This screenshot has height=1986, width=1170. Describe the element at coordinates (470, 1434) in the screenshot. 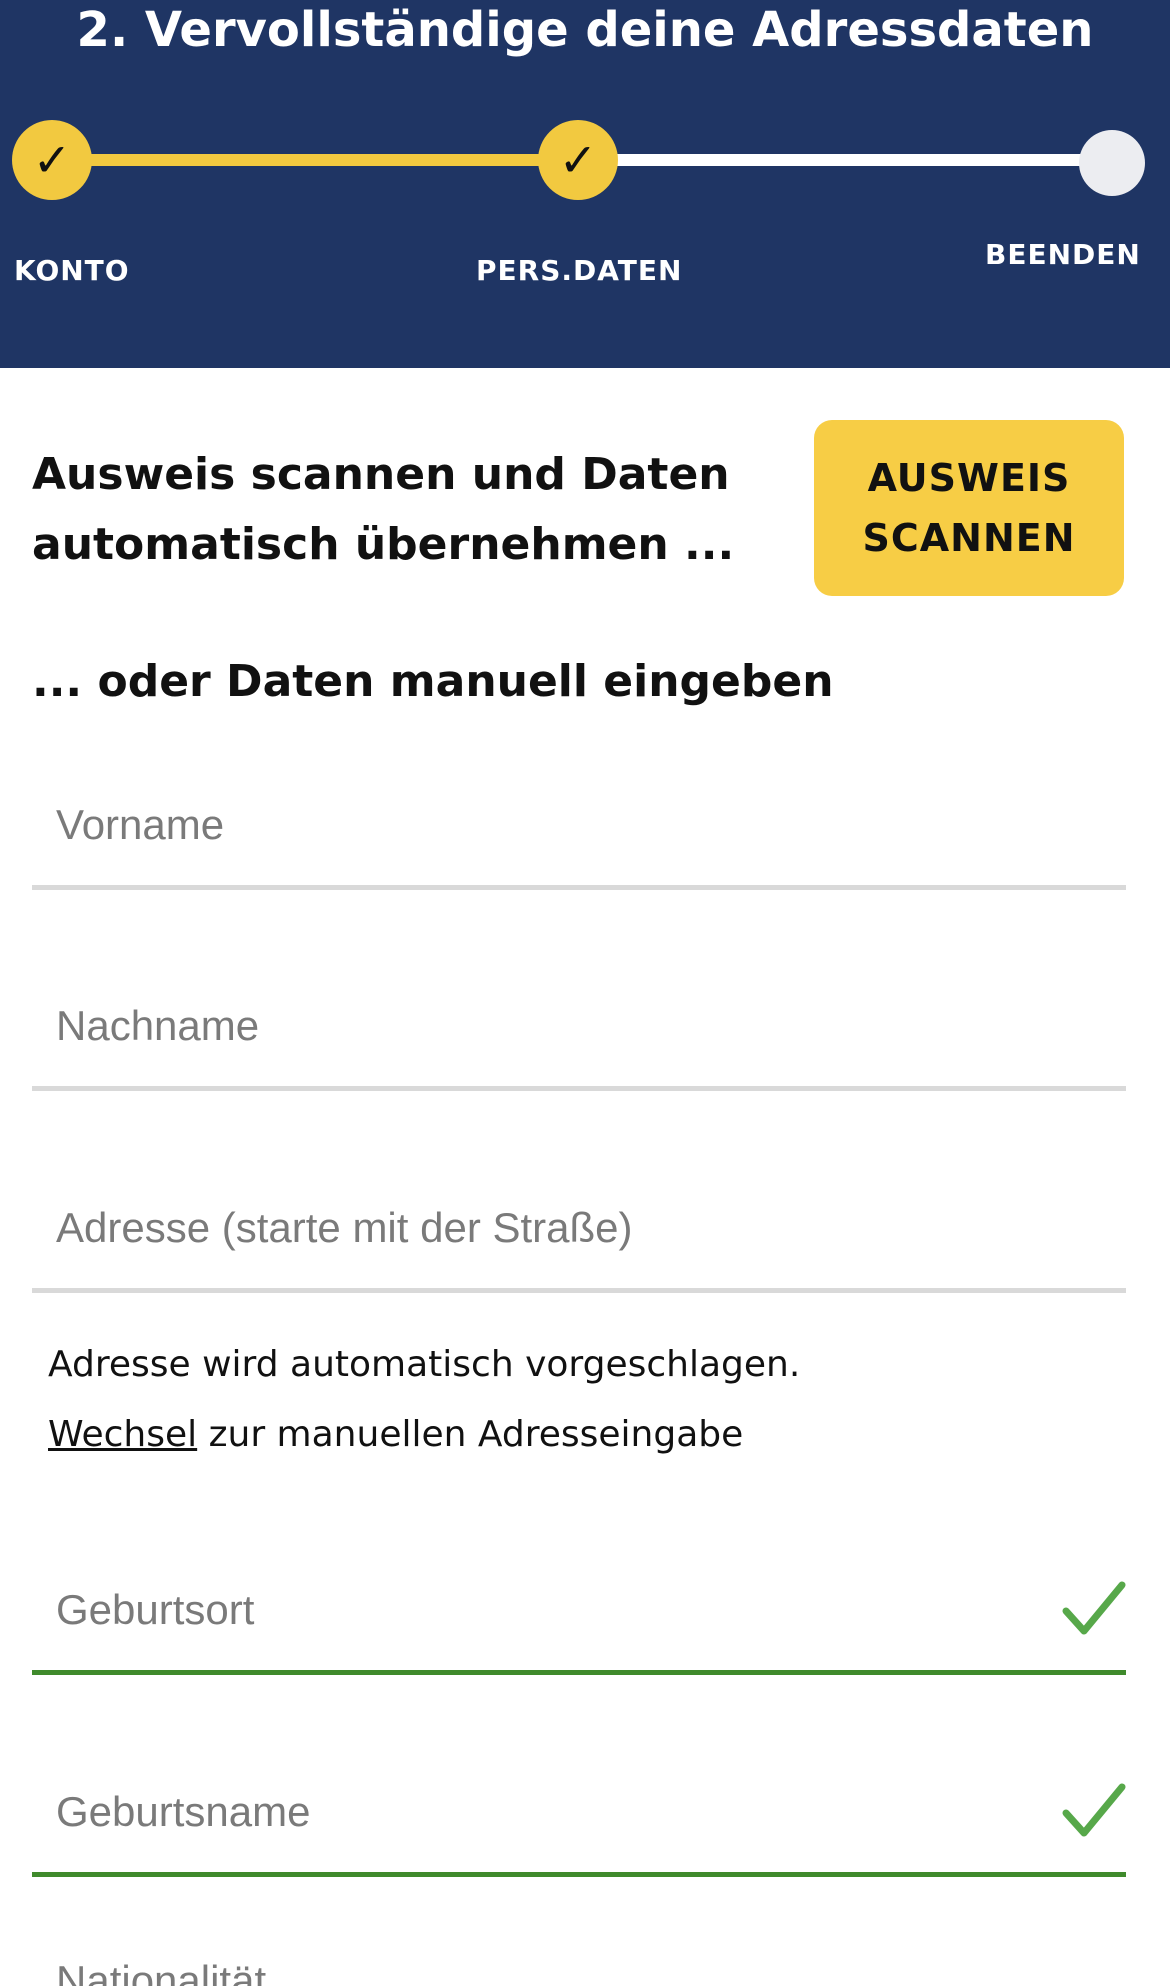

I see `address-hint-line2-text: zur manuellen Adresseingabe` at that location.